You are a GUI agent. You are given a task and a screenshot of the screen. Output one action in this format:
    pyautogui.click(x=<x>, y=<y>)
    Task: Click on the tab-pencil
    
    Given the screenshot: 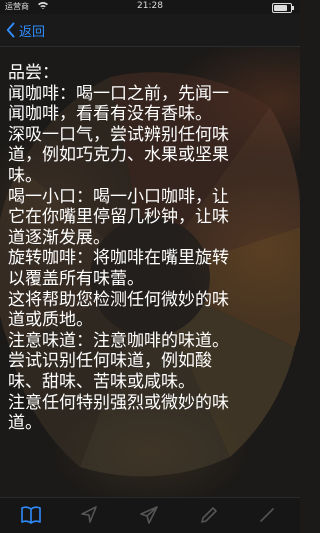 What is the action you would take?
    pyautogui.click(x=209, y=515)
    